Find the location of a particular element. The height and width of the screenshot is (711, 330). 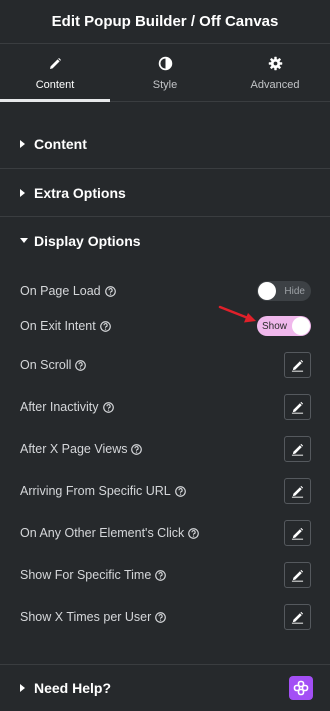

option-label: After Inactivity is located at coordinates (59, 407).